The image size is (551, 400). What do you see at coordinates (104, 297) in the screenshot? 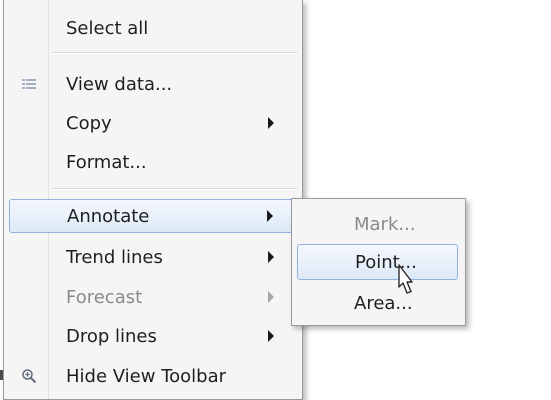
I see `menu-item-label: Forecast` at bounding box center [104, 297].